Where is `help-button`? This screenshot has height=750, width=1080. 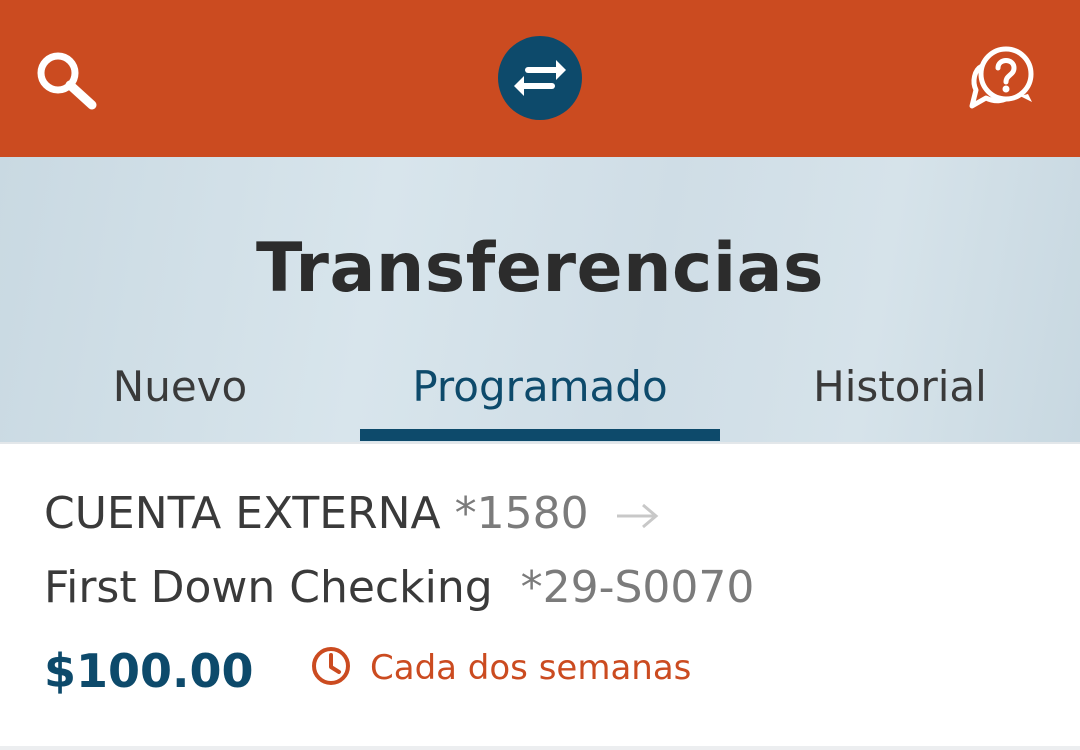 help-button is located at coordinates (1002, 77).